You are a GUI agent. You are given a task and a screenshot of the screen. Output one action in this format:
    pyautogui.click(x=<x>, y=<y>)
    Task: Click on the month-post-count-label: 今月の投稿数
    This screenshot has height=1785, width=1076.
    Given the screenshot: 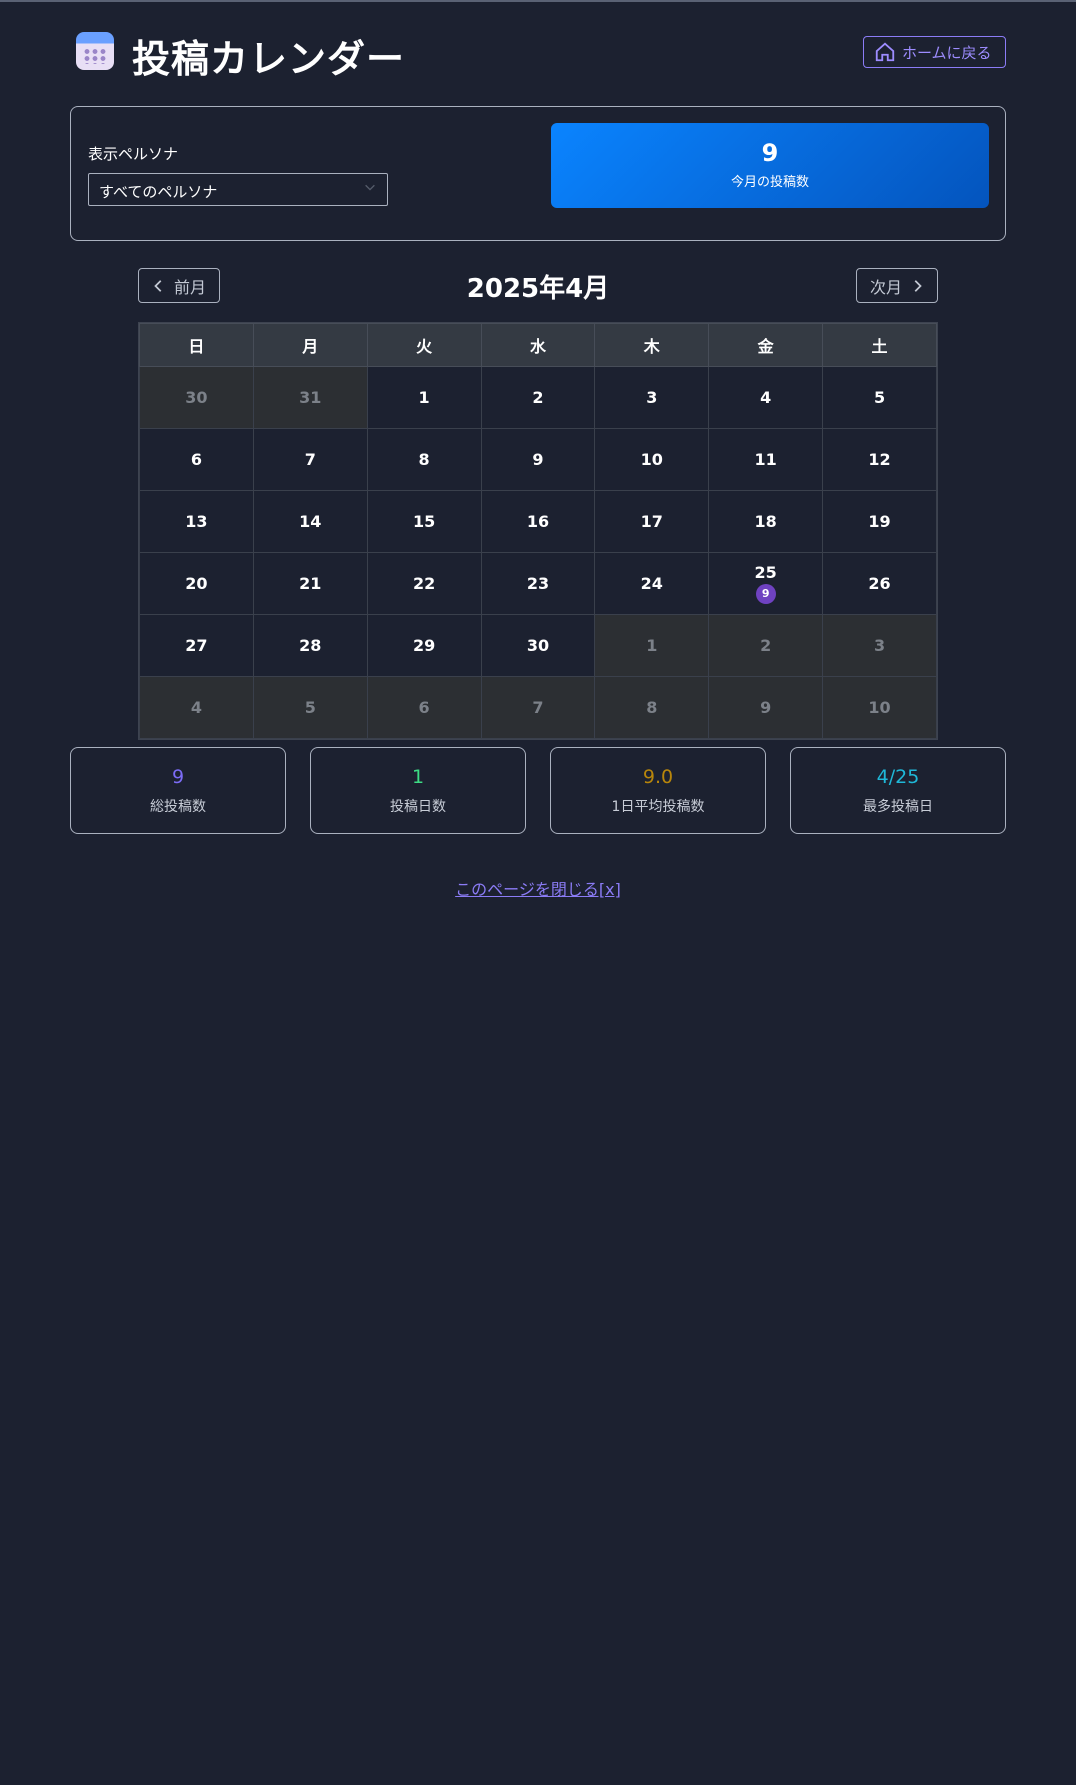 What is the action you would take?
    pyautogui.click(x=769, y=182)
    